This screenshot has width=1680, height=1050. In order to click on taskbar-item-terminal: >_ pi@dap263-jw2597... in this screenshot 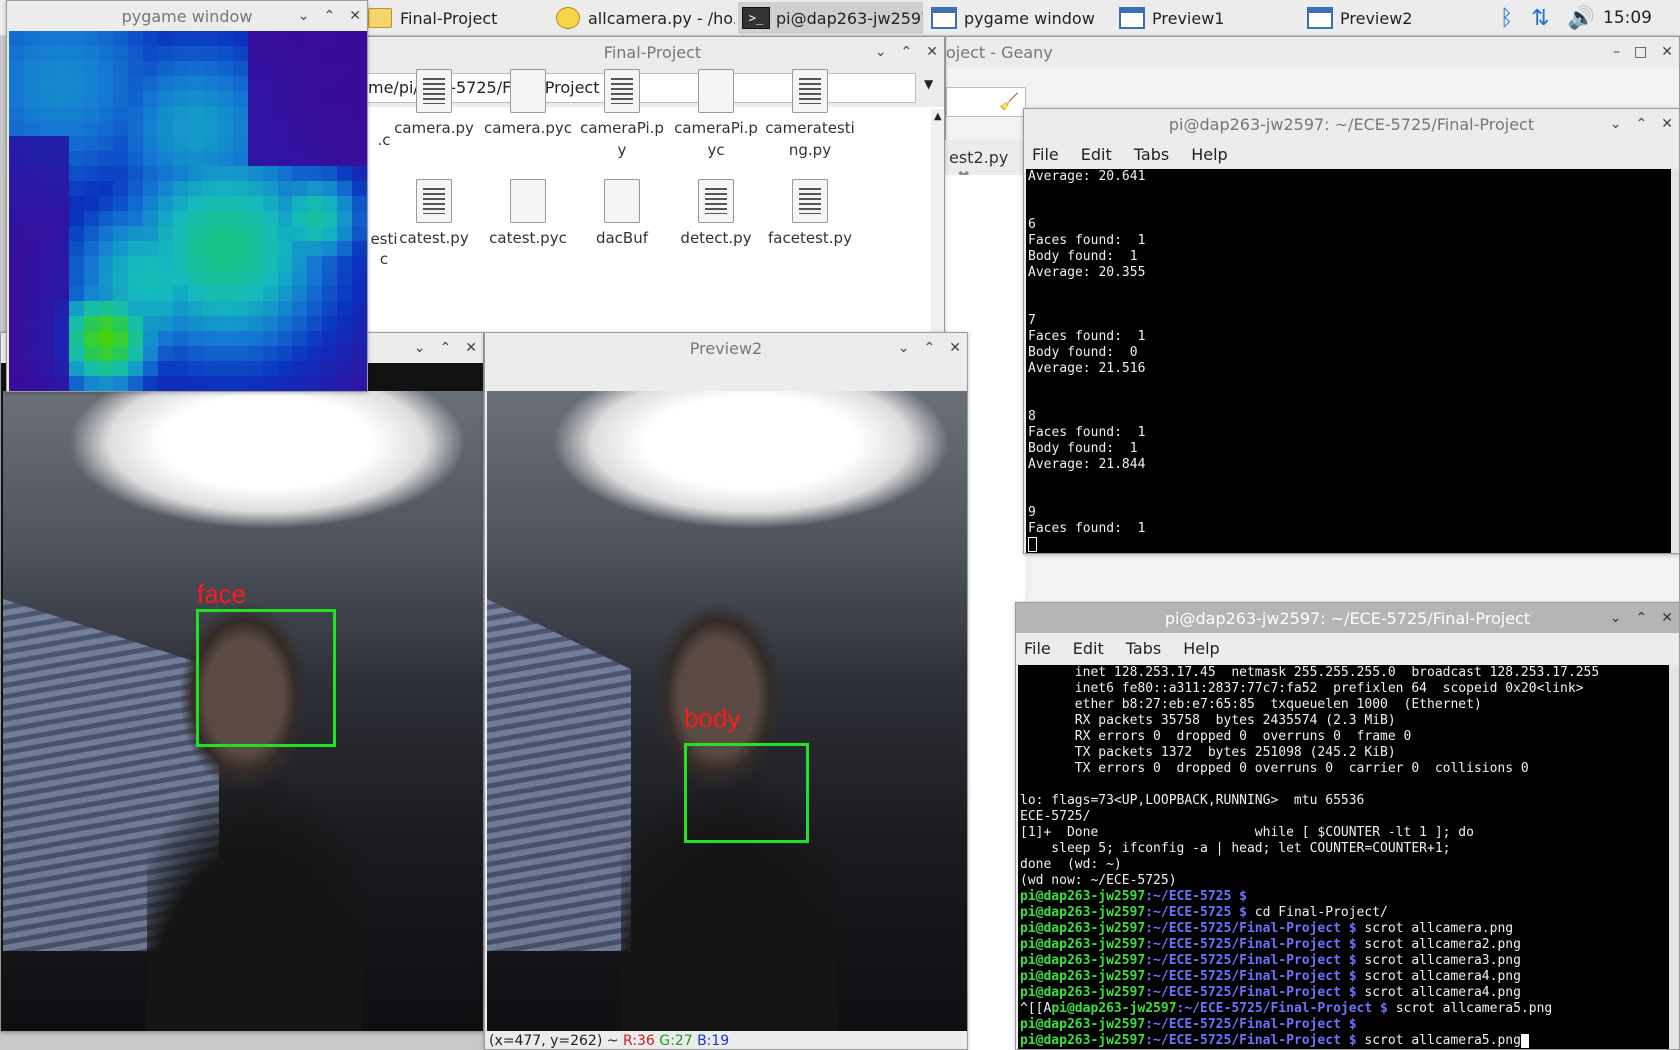, I will do `click(830, 18)`.